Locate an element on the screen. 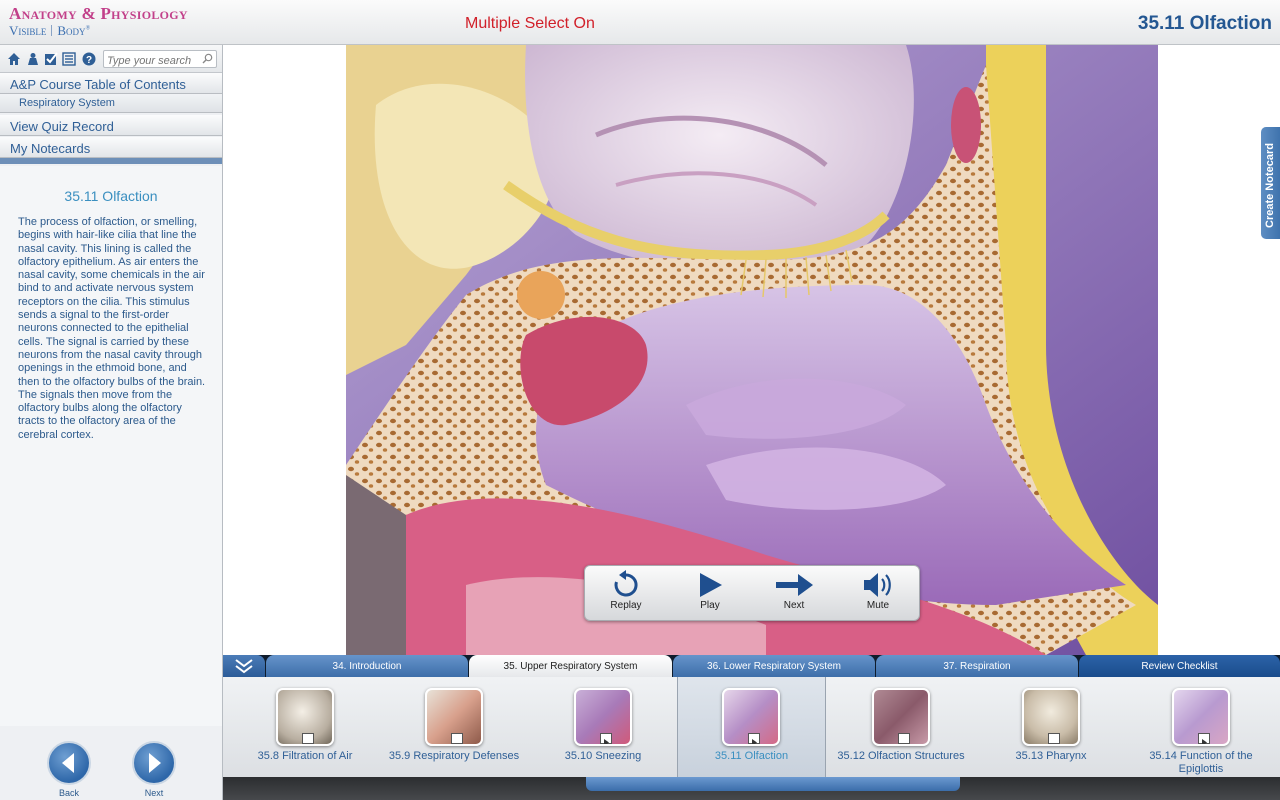 This screenshot has width=1280, height=800. thumbnail-item: 35.14 Function of the Epiglottis is located at coordinates (1201, 727).